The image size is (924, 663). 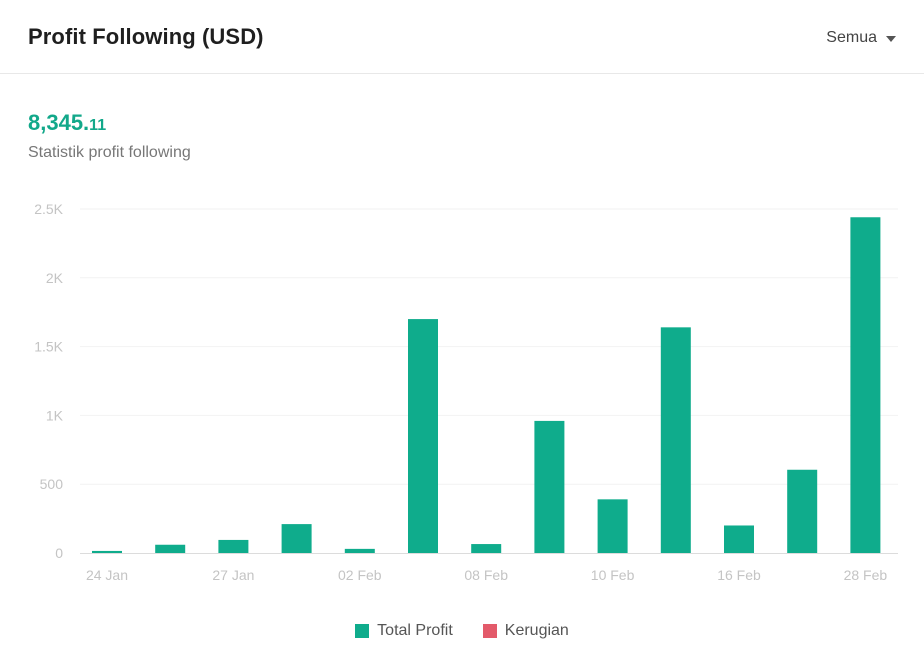 I want to click on y-tick-label: 2.5K, so click(x=48, y=209).